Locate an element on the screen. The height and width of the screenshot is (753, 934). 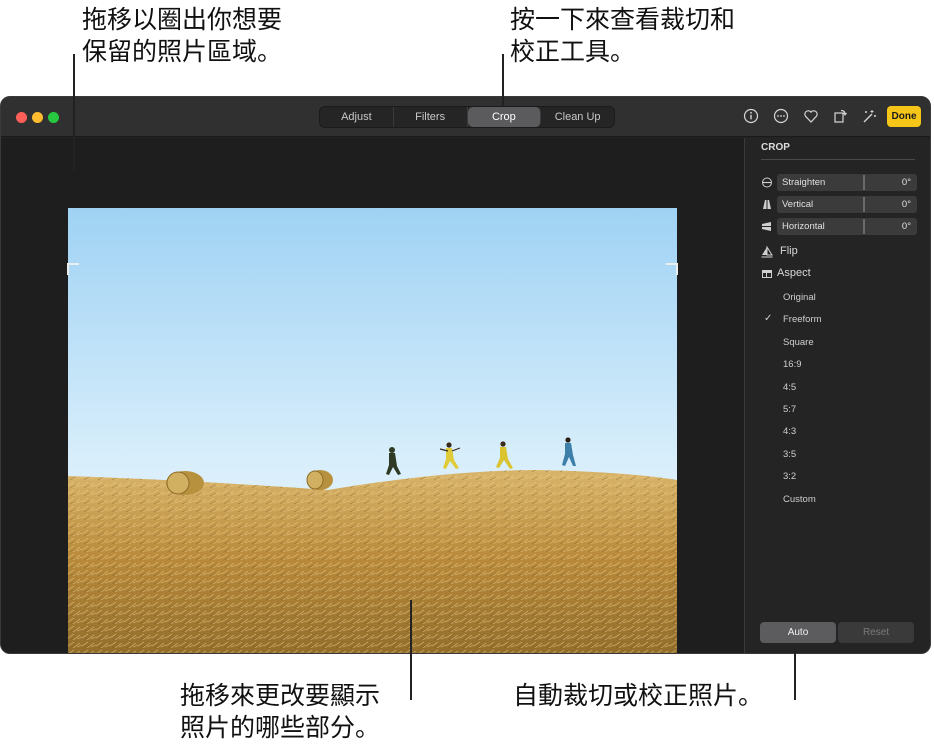
horizontal-value: 0° is located at coordinates (906, 226).